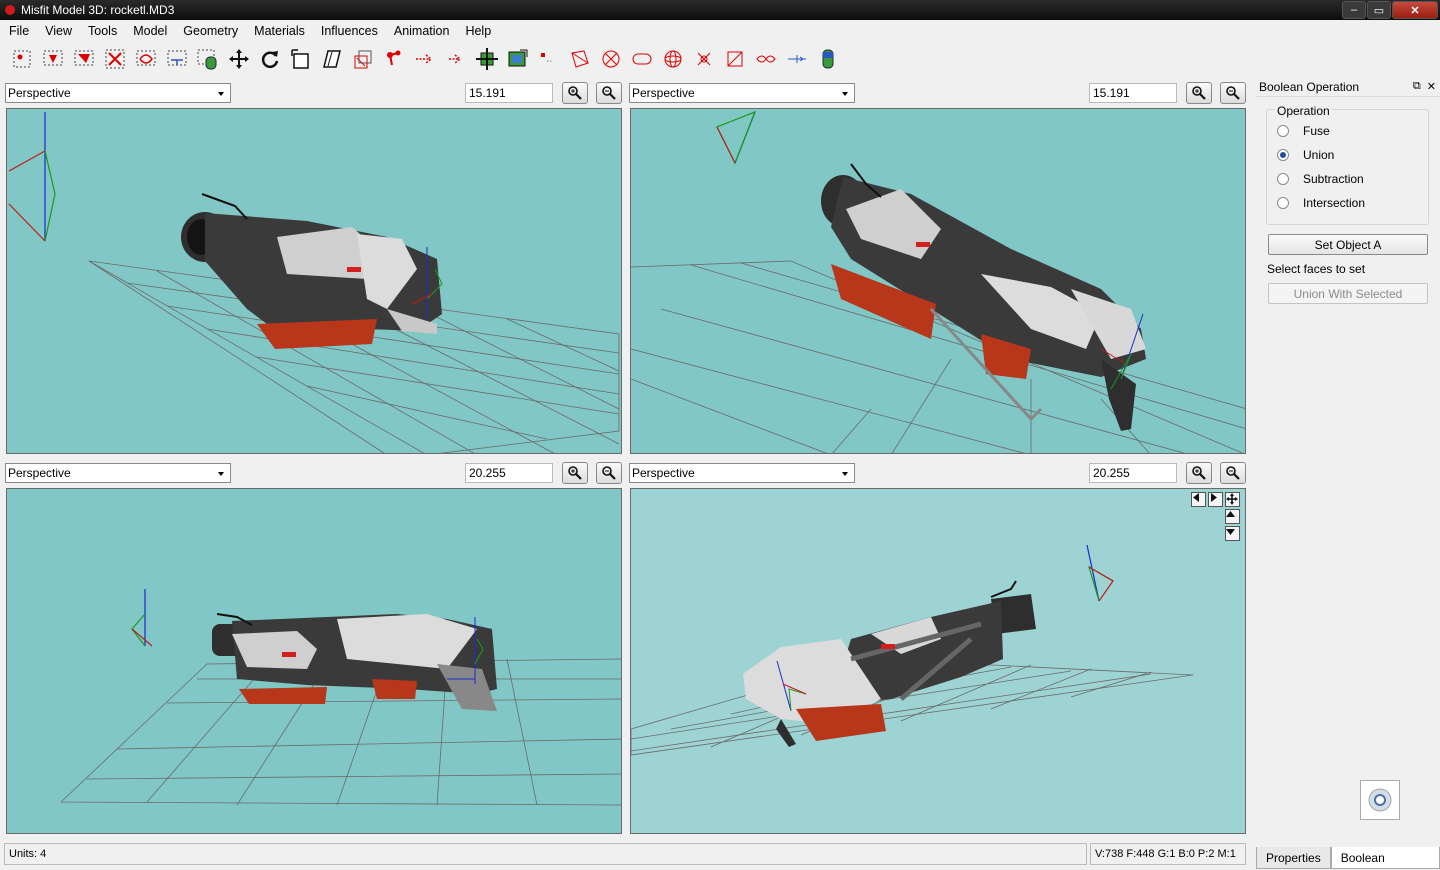 Image resolution: width=1440 pixels, height=870 pixels. Describe the element at coordinates (332, 59) in the screenshot. I see `shear-icon` at that location.